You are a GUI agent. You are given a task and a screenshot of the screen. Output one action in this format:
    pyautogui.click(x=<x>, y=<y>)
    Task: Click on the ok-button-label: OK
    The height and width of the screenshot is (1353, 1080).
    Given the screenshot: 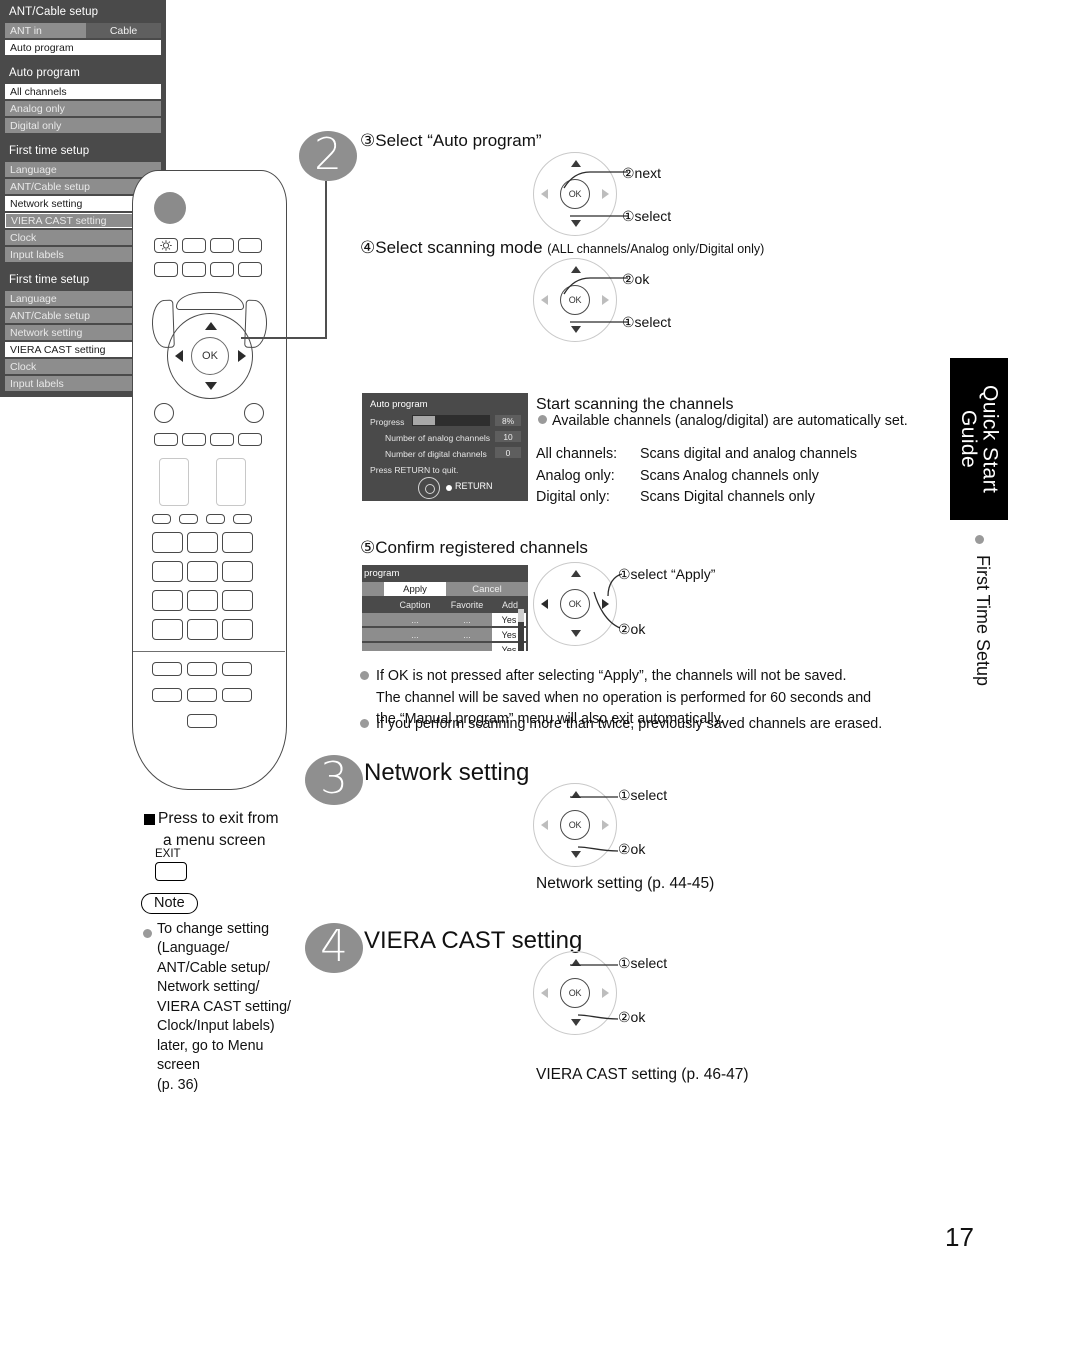 What is the action you would take?
    pyautogui.click(x=210, y=356)
    